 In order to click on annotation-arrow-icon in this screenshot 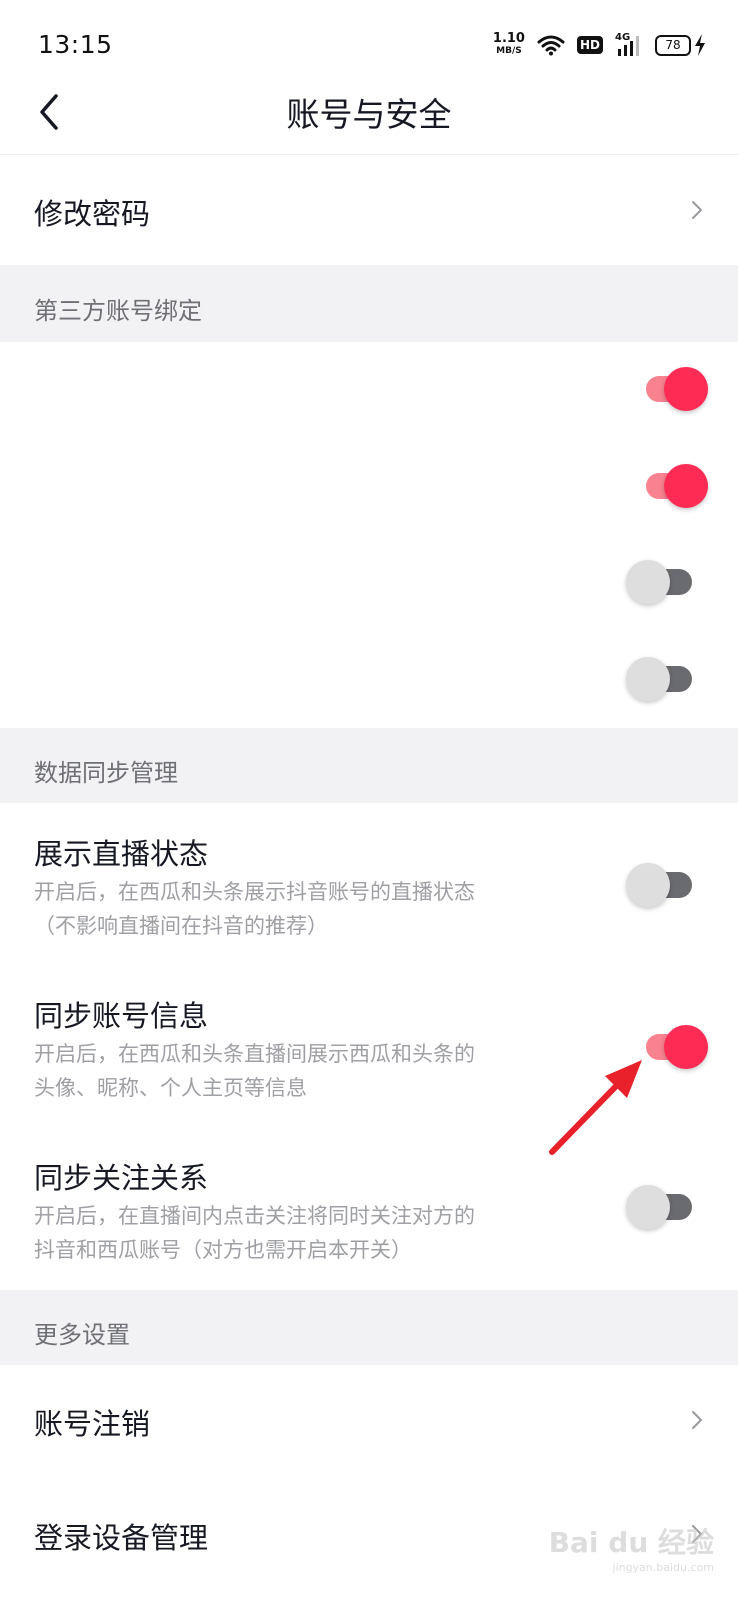, I will do `click(595, 1107)`.